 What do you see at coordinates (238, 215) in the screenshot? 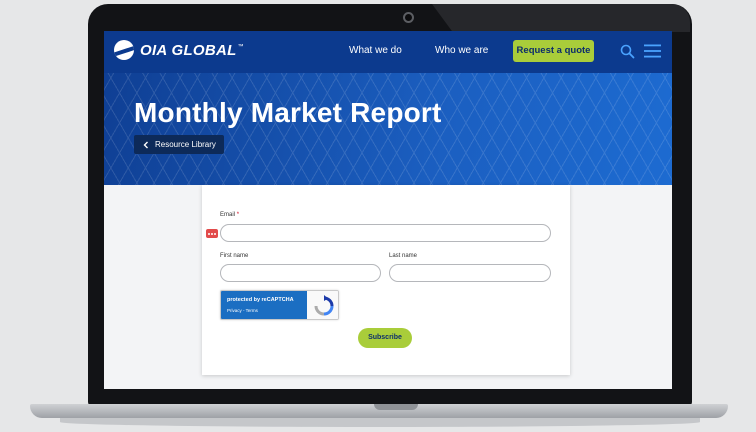
I see `required-asterisk: *` at bounding box center [238, 215].